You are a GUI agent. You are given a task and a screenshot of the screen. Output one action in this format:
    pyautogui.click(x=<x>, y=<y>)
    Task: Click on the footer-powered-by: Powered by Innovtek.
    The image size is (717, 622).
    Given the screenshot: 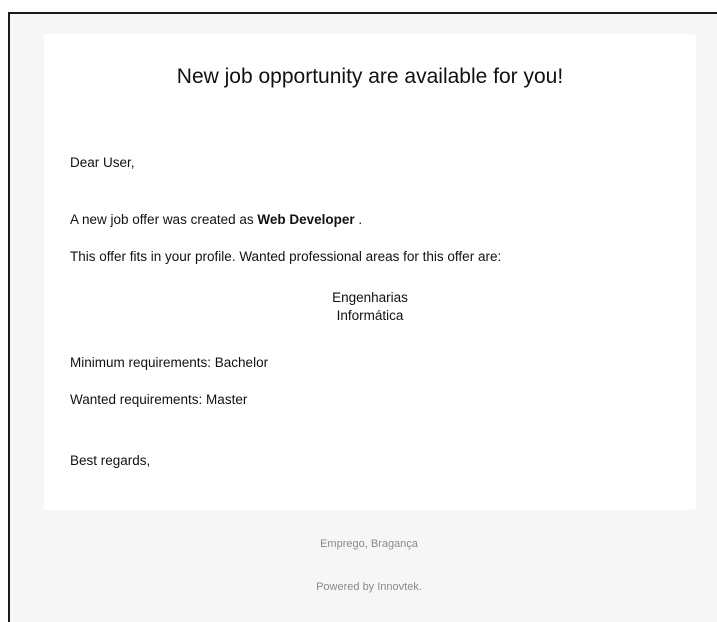 What is the action you would take?
    pyautogui.click(x=369, y=587)
    